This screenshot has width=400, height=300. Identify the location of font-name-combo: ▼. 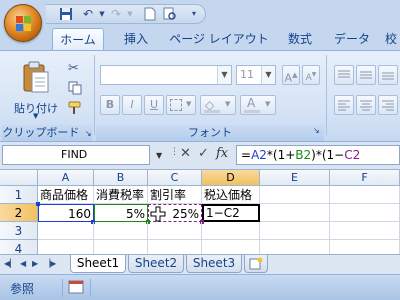
(166, 75).